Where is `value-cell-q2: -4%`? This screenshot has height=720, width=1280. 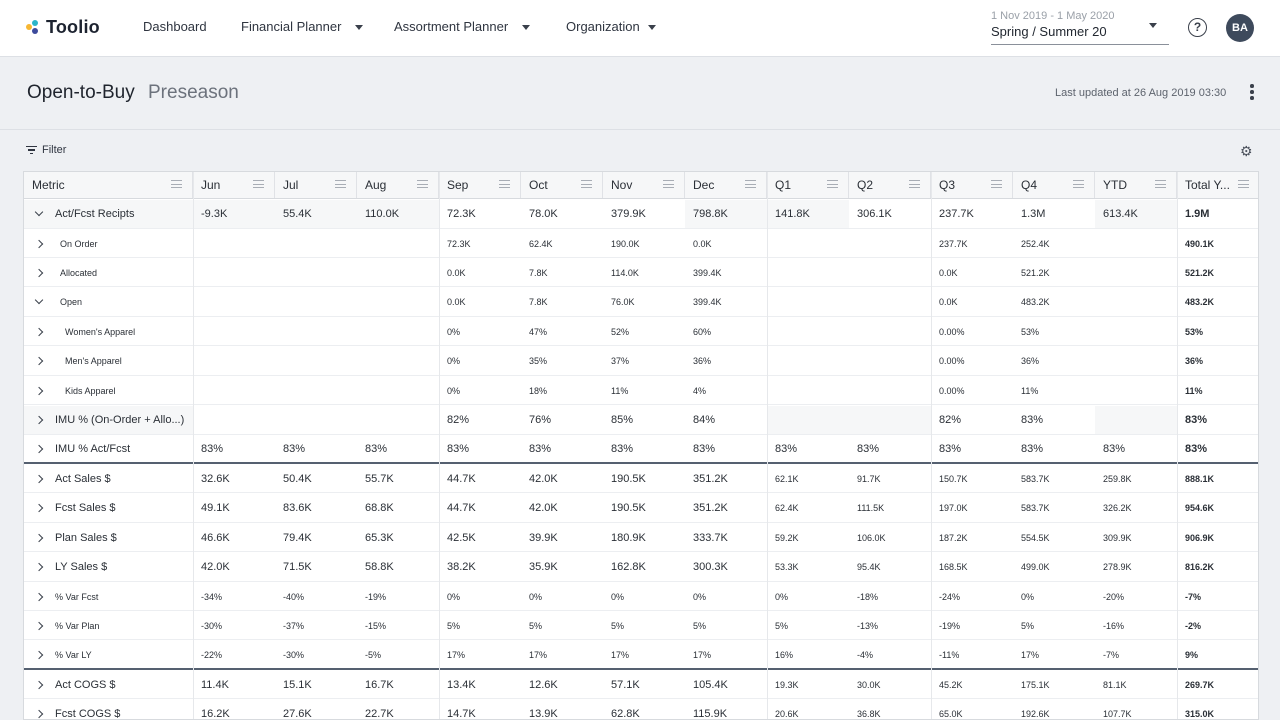 value-cell-q2: -4% is located at coordinates (890, 654).